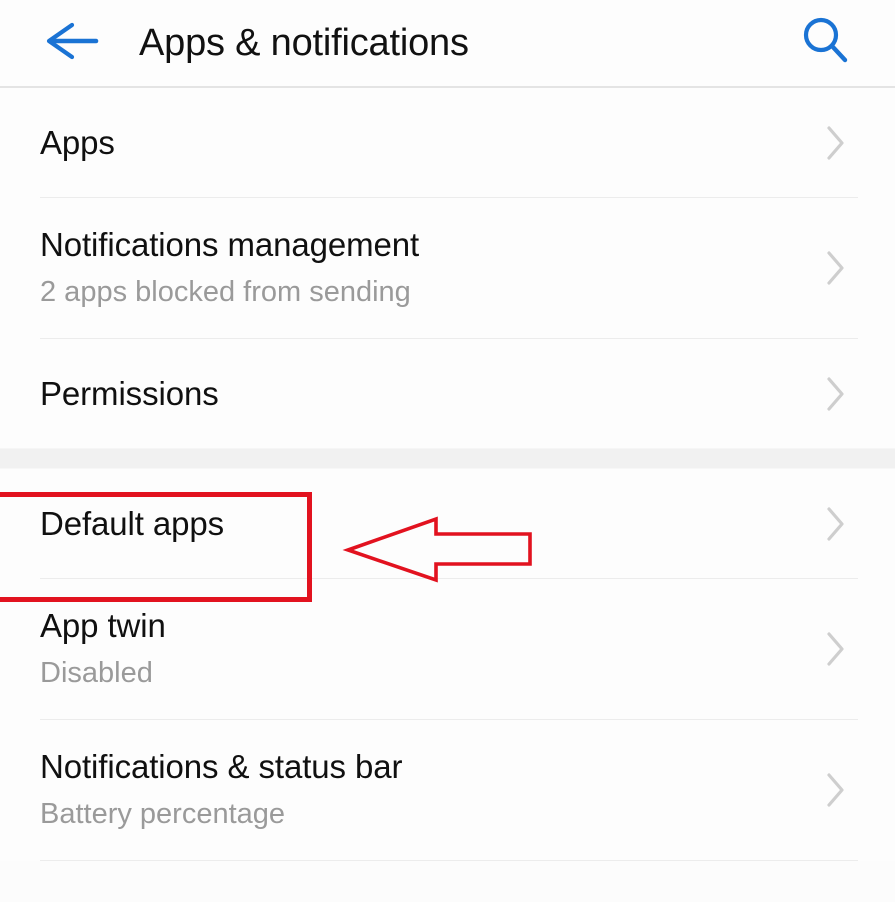 The image size is (895, 902). Describe the element at coordinates (304, 42) in the screenshot. I see `page-title: Apps & notifications` at that location.